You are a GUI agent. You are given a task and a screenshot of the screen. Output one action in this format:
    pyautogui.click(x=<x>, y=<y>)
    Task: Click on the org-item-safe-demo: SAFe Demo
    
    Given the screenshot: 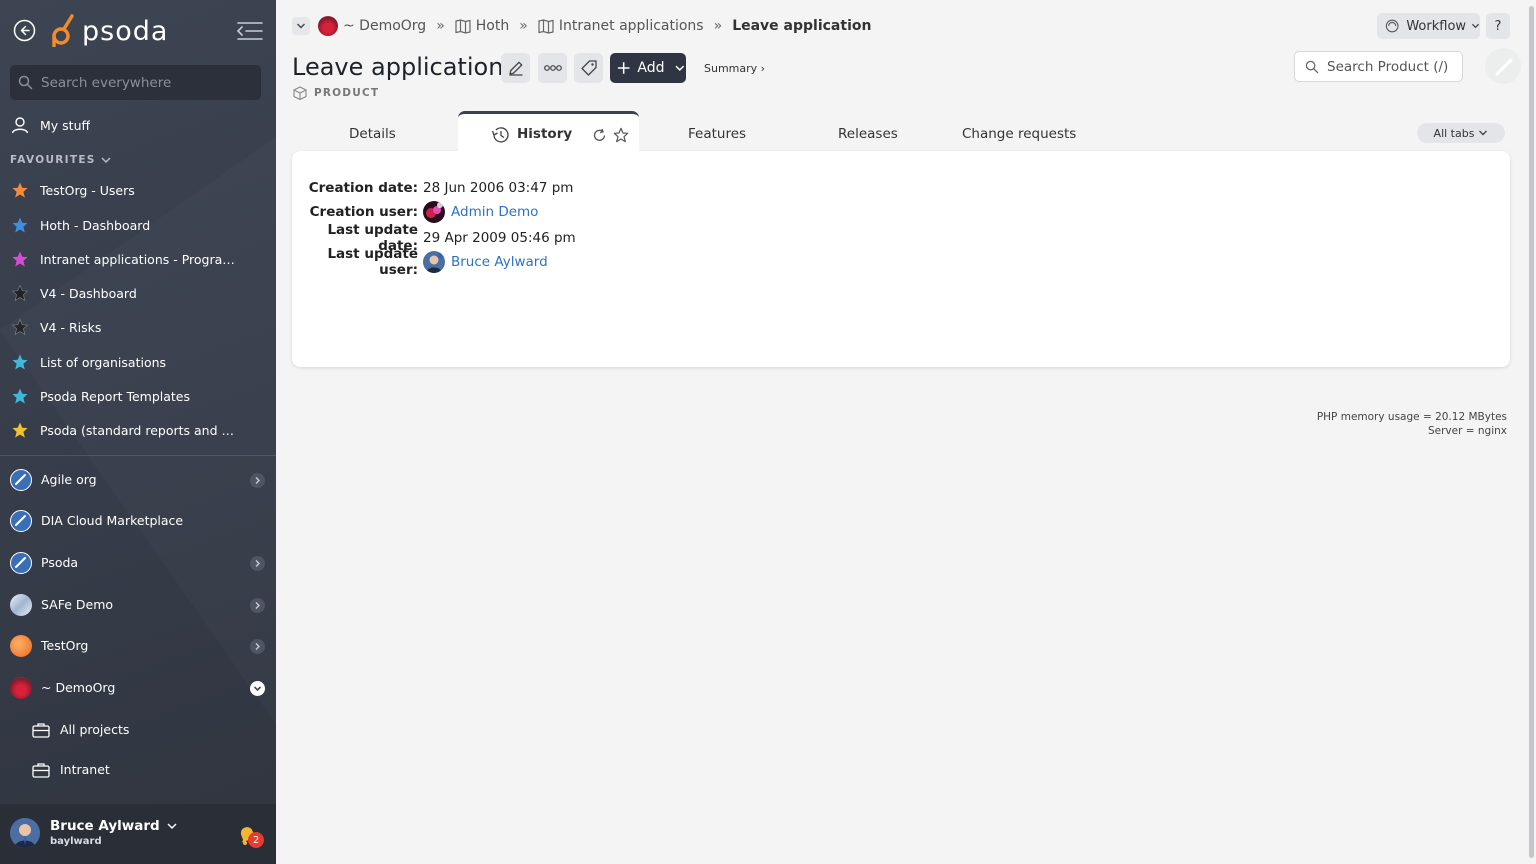 What is the action you would take?
    pyautogui.click(x=138, y=605)
    